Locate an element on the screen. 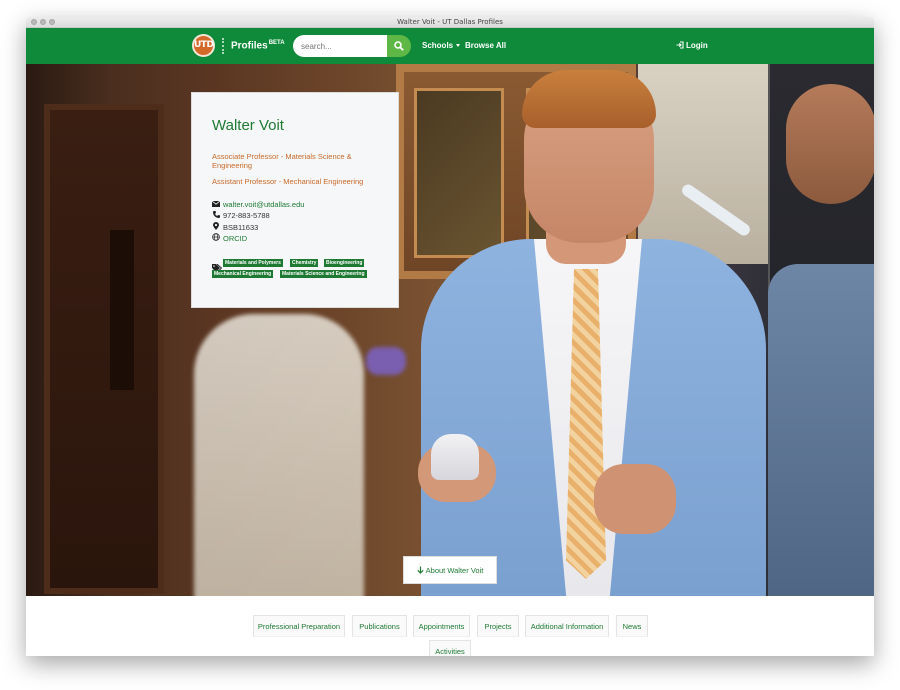 The width and height of the screenshot is (900, 690). profile-name: Walter Voit is located at coordinates (248, 125).